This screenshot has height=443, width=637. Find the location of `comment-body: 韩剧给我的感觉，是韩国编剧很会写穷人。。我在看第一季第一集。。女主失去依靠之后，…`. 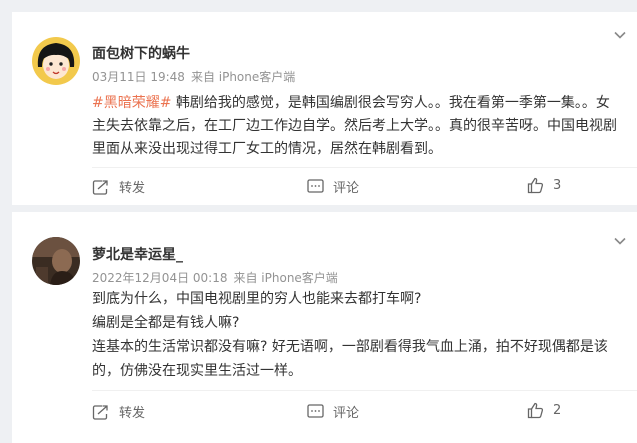

comment-body: 韩剧给我的感觉，是韩国编剧很会写穷人。。我在看第一季第一集。。女主失去依靠之后，… is located at coordinates (354, 126).